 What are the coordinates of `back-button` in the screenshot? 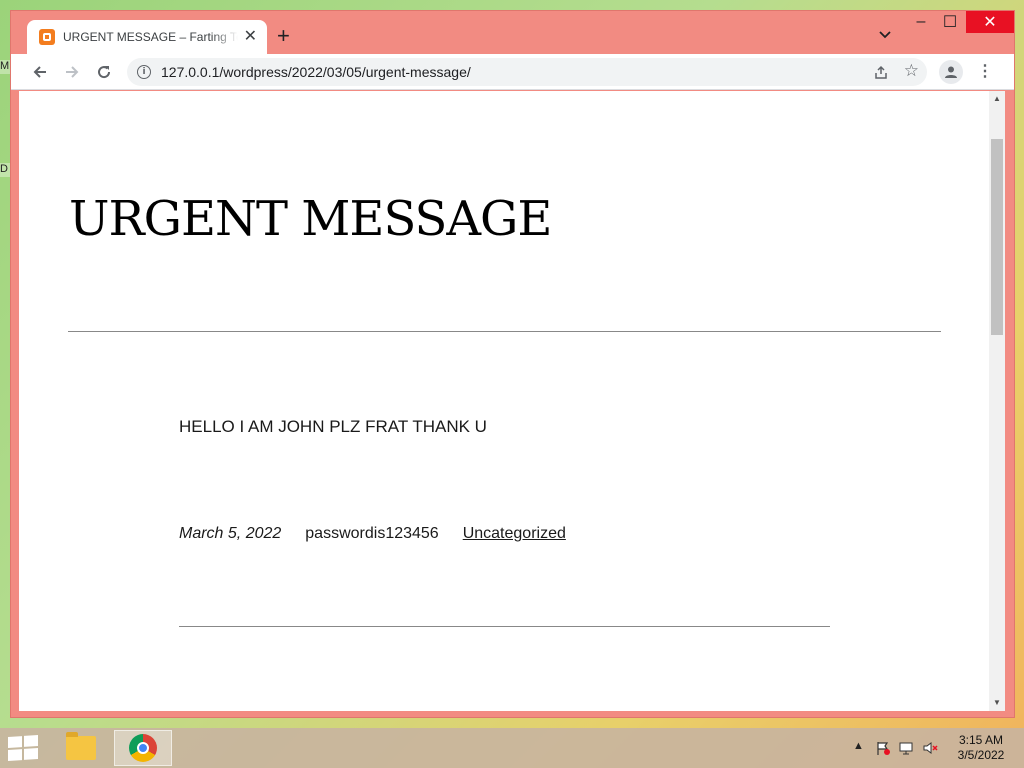 It's located at (40, 72).